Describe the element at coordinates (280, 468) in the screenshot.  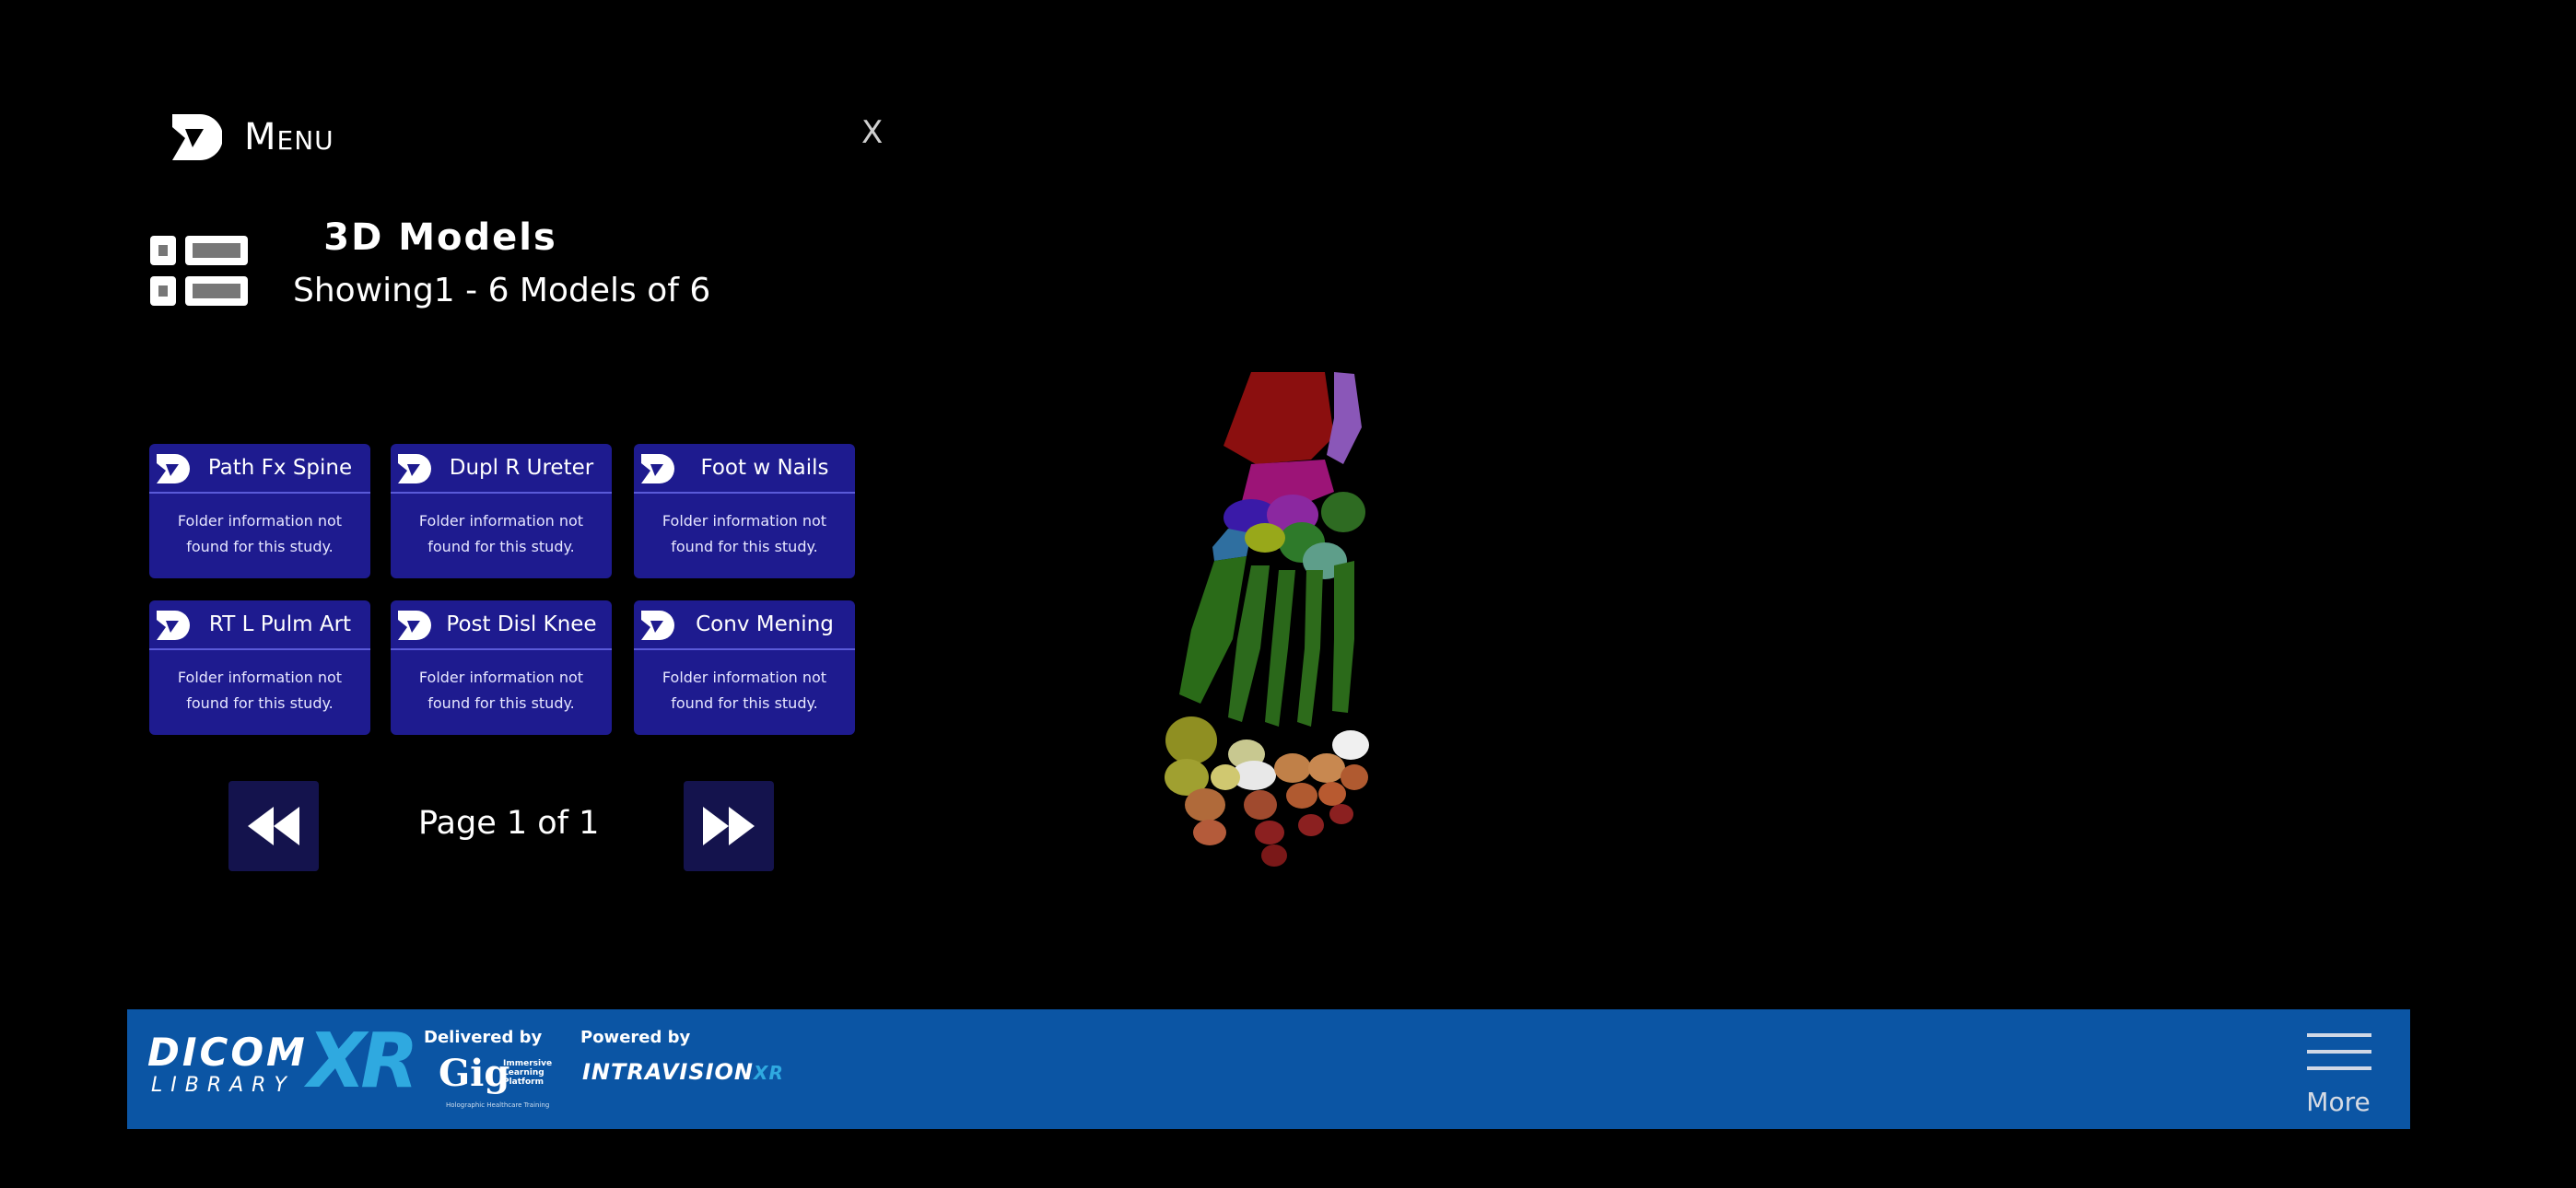
I see `card-title: Path Fx Spine` at that location.